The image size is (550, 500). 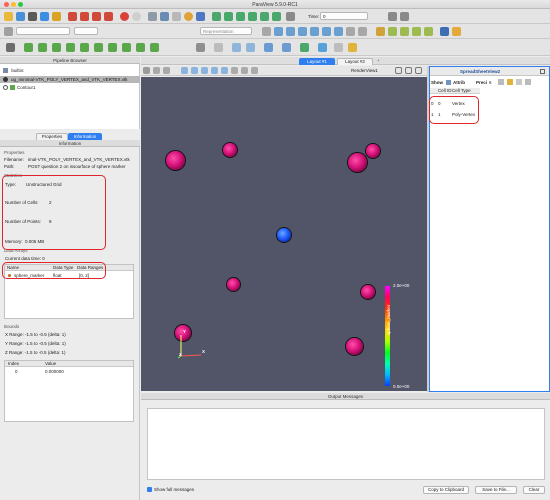 What do you see at coordinates (20, 16) in the screenshot?
I see `open-recent-icon` at bounding box center [20, 16].